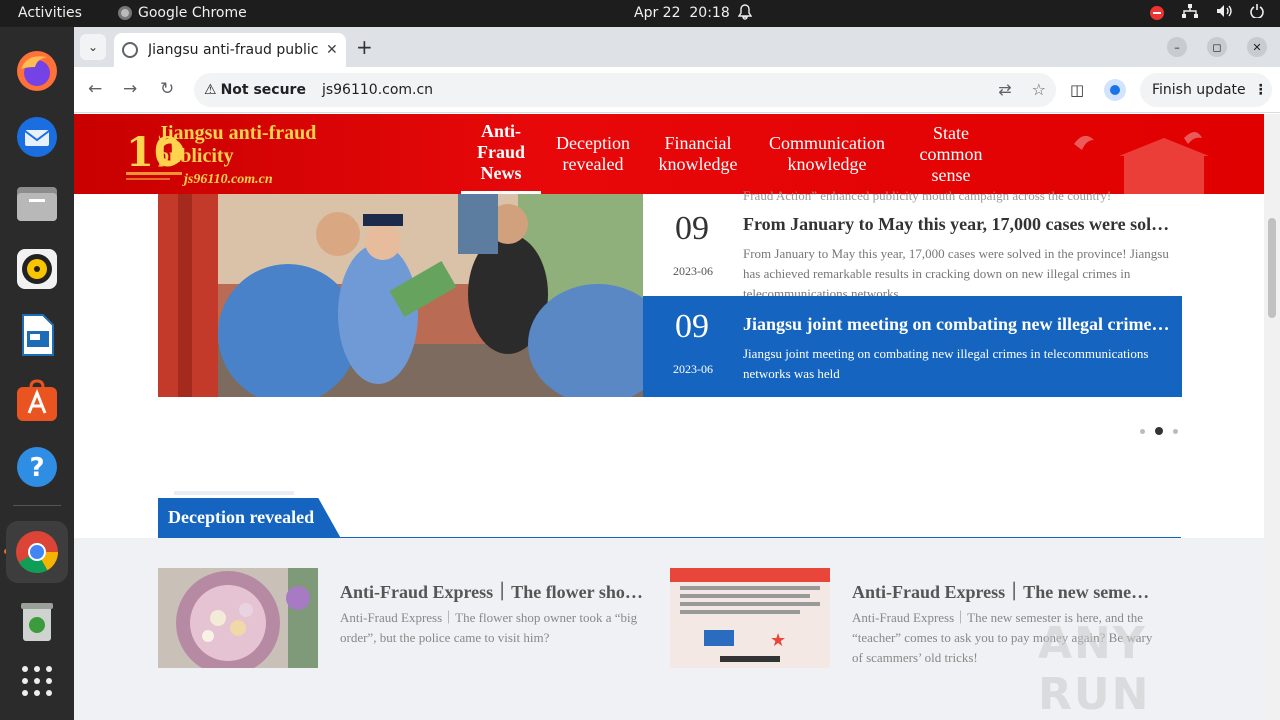 This screenshot has width=1280, height=720. What do you see at coordinates (37, 621) in the screenshot?
I see `trash-icon` at bounding box center [37, 621].